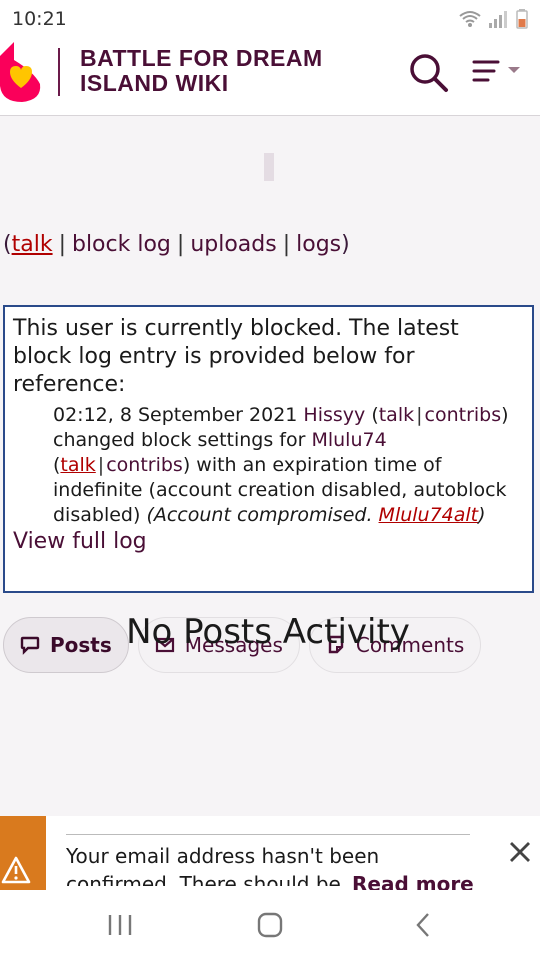 The image size is (540, 960). What do you see at coordinates (520, 852) in the screenshot?
I see `close-icon` at bounding box center [520, 852].